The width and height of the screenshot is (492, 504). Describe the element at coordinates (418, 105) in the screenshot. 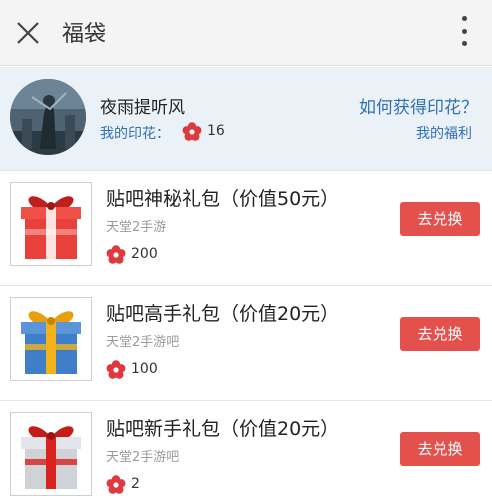

I see `how-to-get-stamps-link: 如何获得印花？` at that location.